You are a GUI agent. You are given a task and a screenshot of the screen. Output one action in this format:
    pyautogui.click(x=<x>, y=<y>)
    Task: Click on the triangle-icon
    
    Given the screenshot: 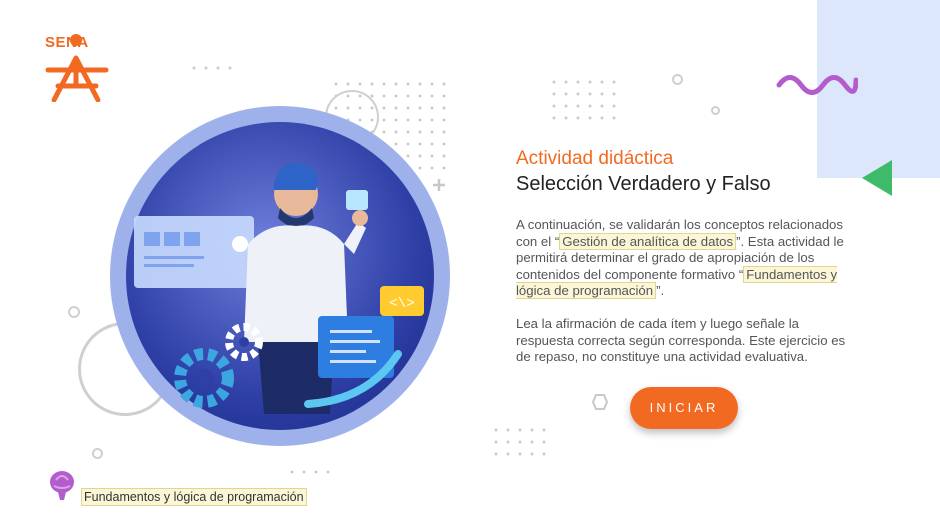 What is the action you would take?
    pyautogui.click(x=877, y=178)
    